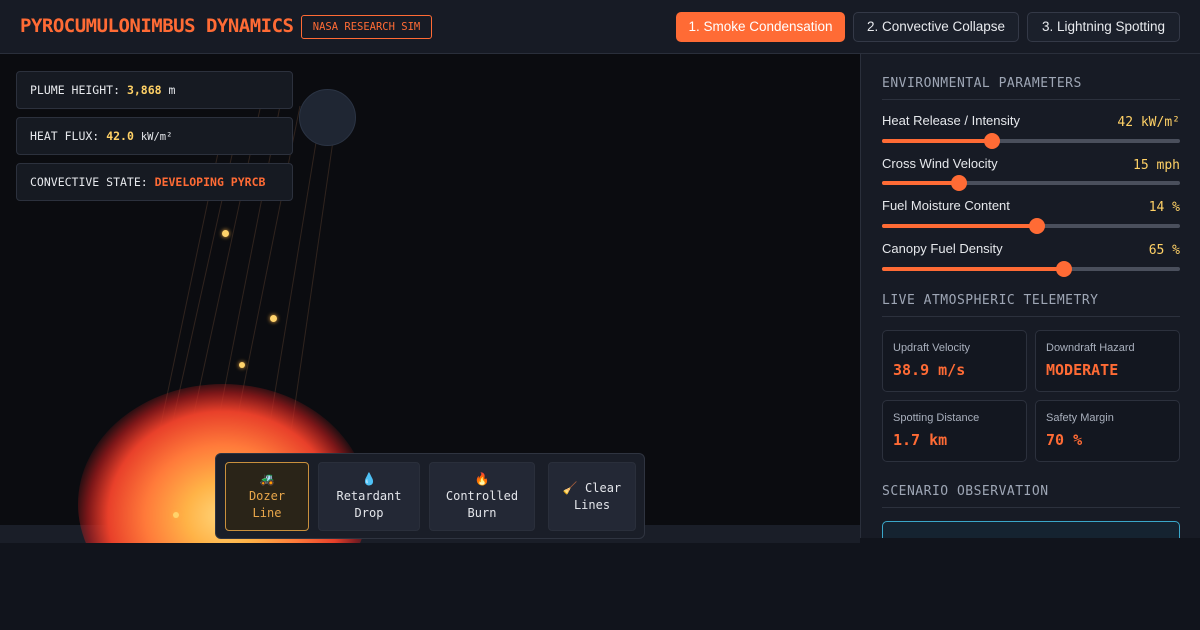 Image resolution: width=1200 pixels, height=630 pixels. Describe the element at coordinates (942, 248) in the screenshot. I see `slider-label: Canopy Fuel Density` at that location.